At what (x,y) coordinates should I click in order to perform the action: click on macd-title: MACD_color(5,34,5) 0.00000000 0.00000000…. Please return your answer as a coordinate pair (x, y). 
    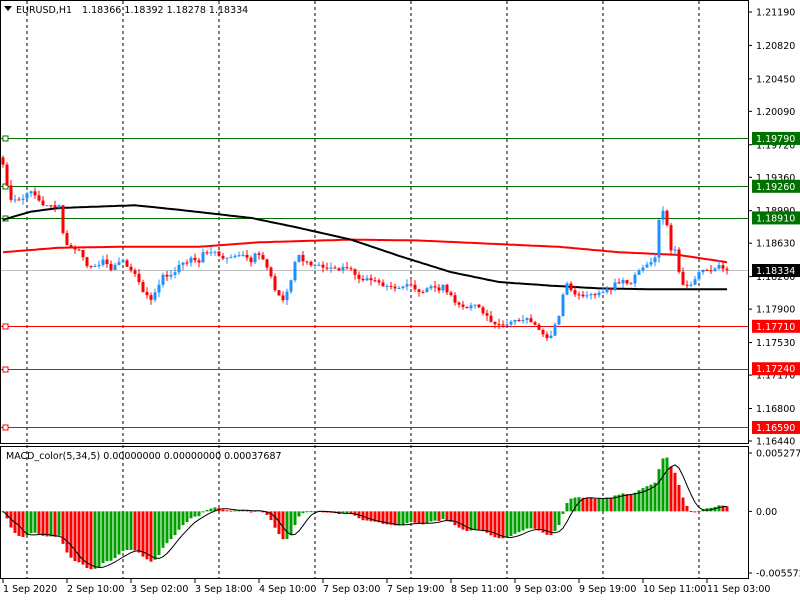
    Looking at the image, I should click on (144, 456).